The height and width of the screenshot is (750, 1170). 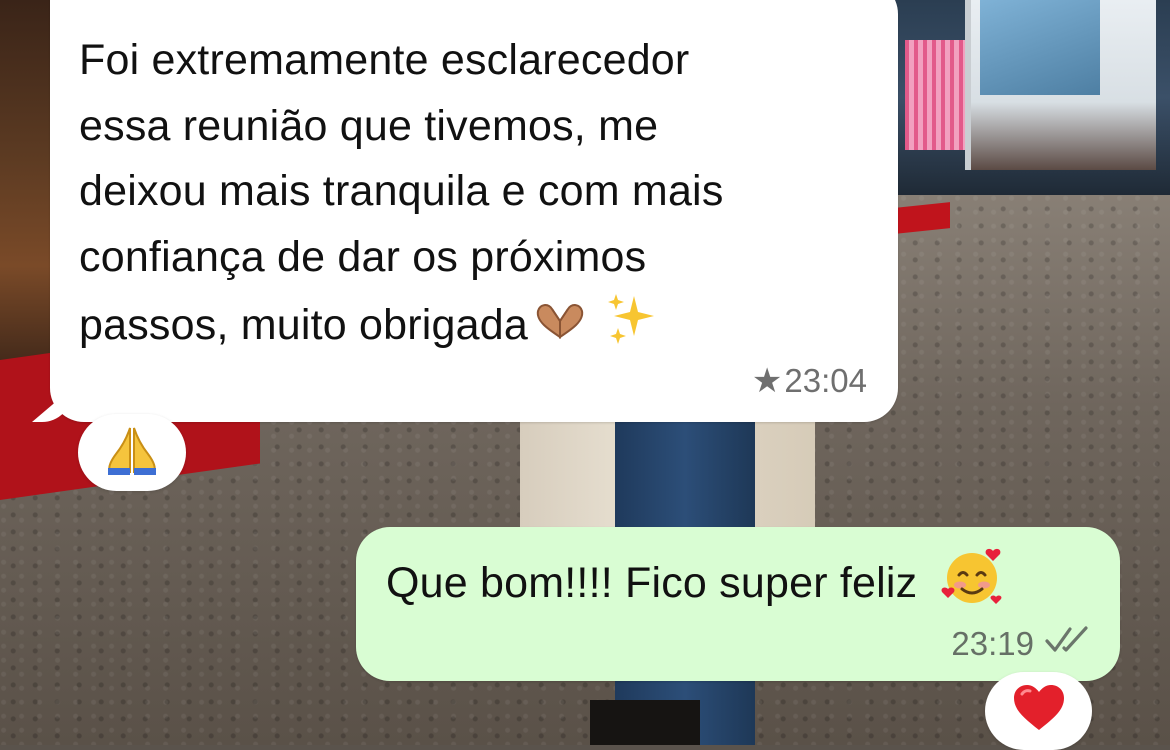 I want to click on sparkles-icon, so click(x=632, y=328).